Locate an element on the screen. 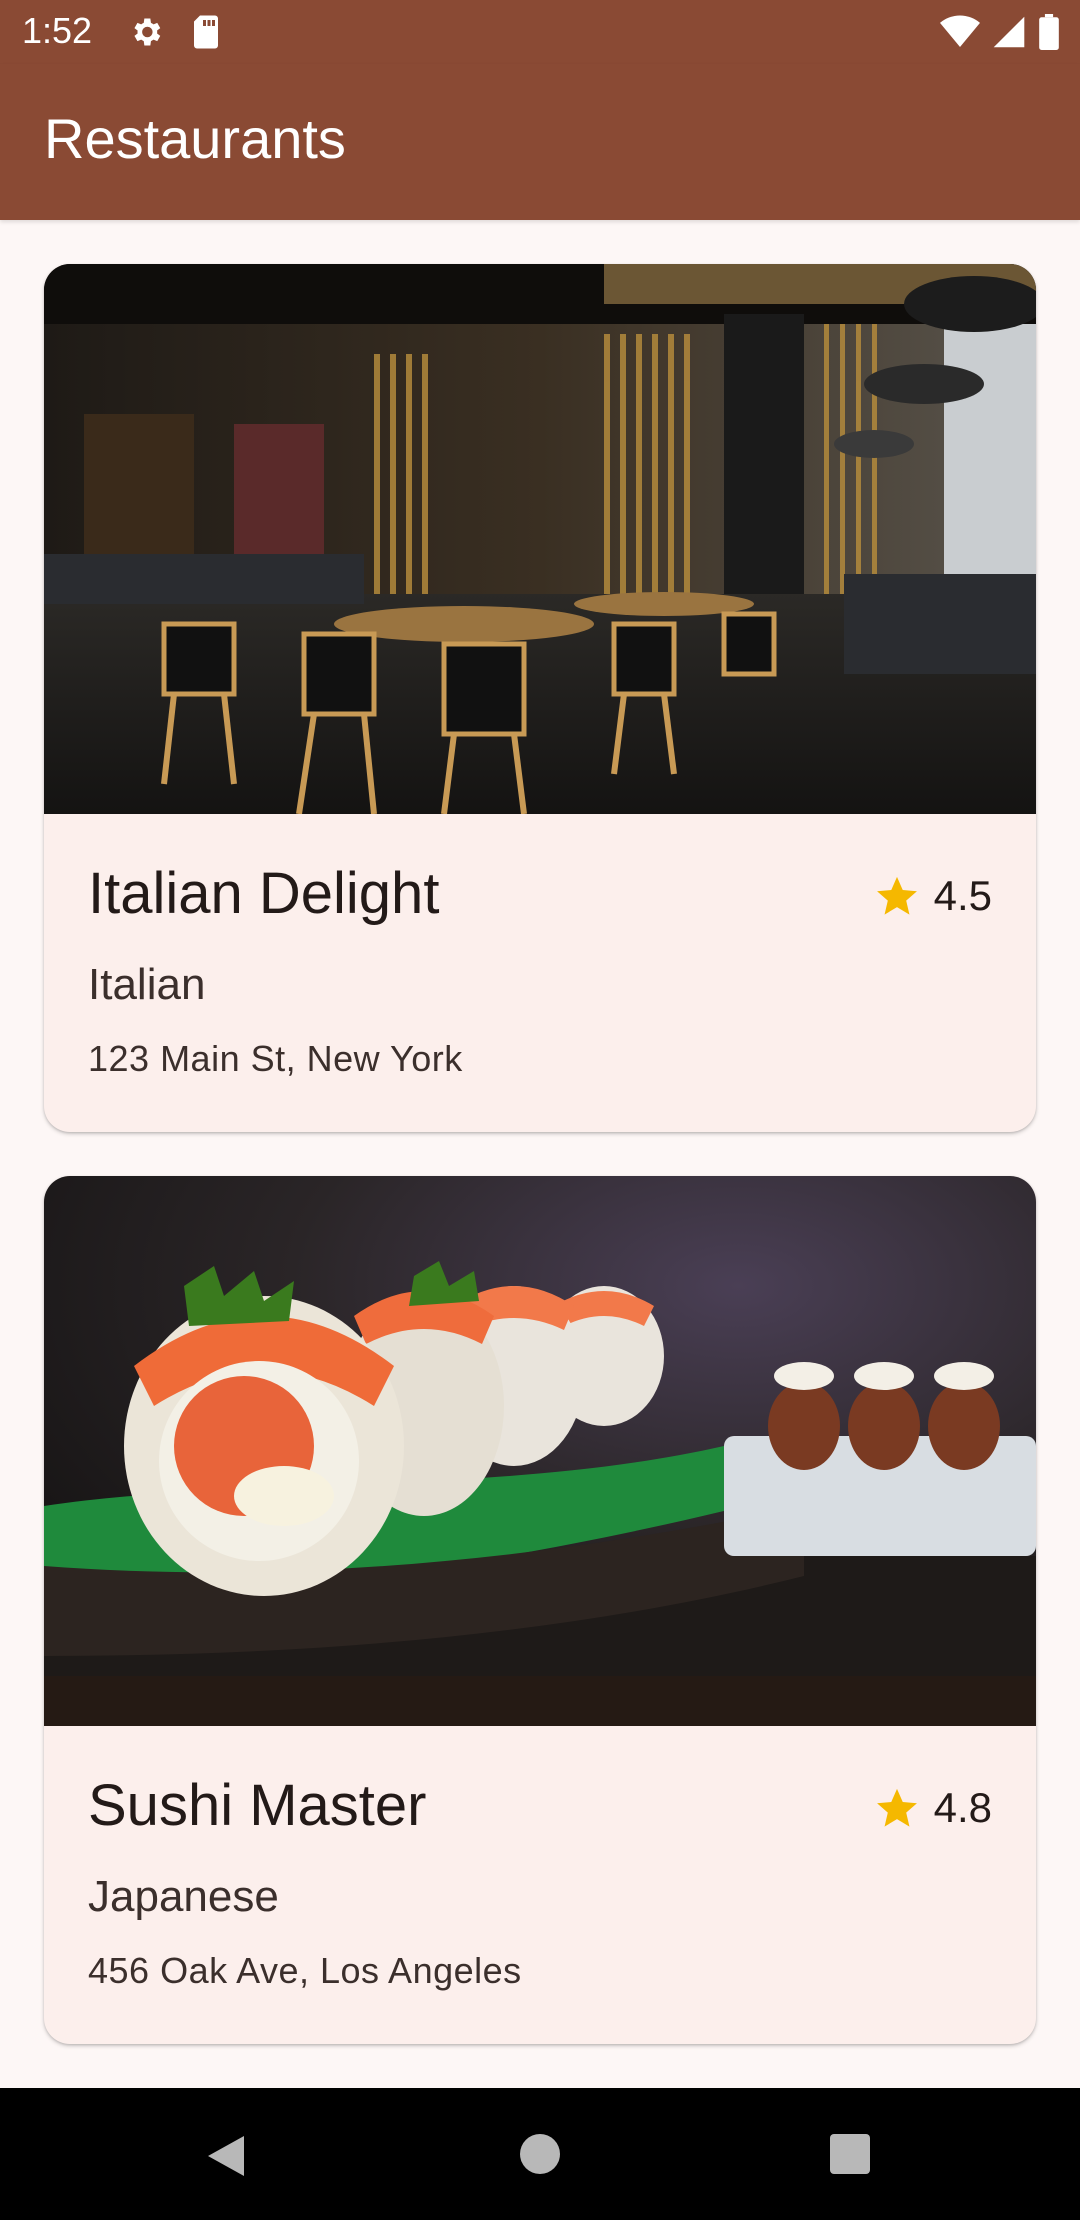 Image resolution: width=1080 pixels, height=2220 pixels. cell-signal-icon is located at coordinates (1009, 32).